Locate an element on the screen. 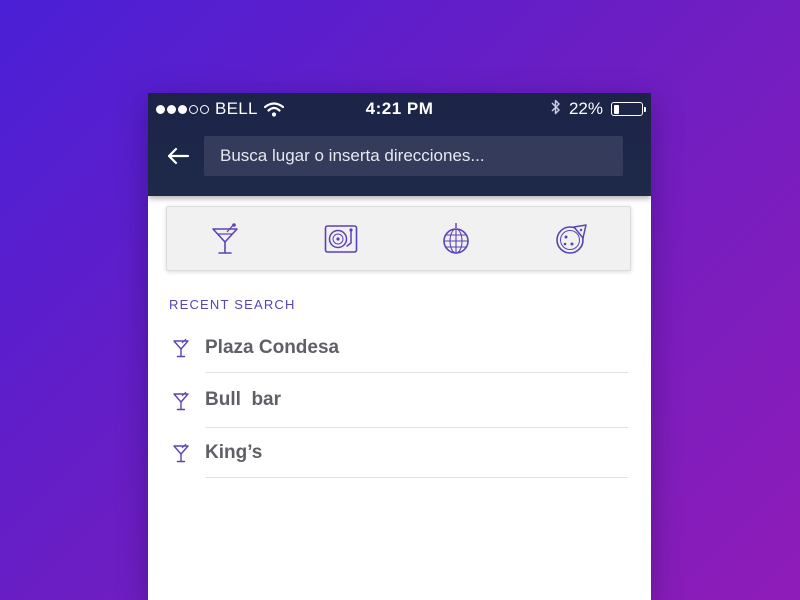  list-item: Plaza Condesa is located at coordinates (400, 348).